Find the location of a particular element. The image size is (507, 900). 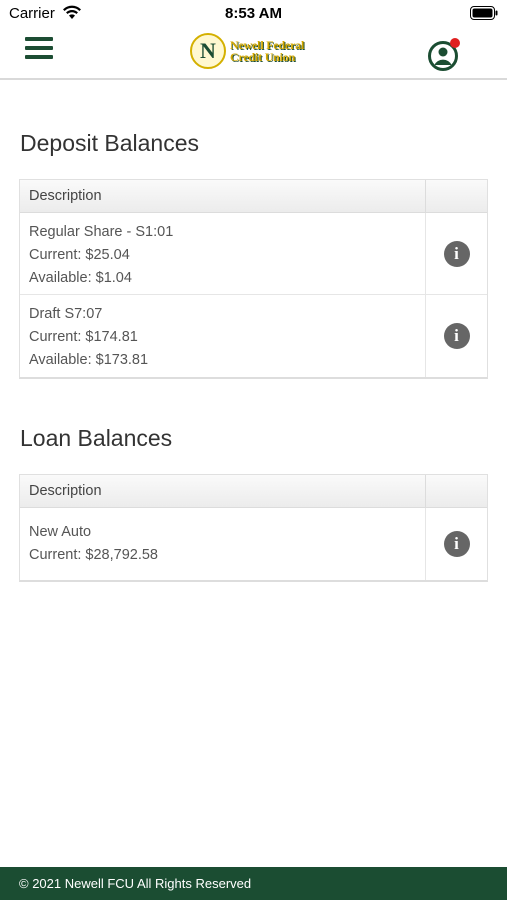

available-balance: Available: $1.04 is located at coordinates (80, 278).